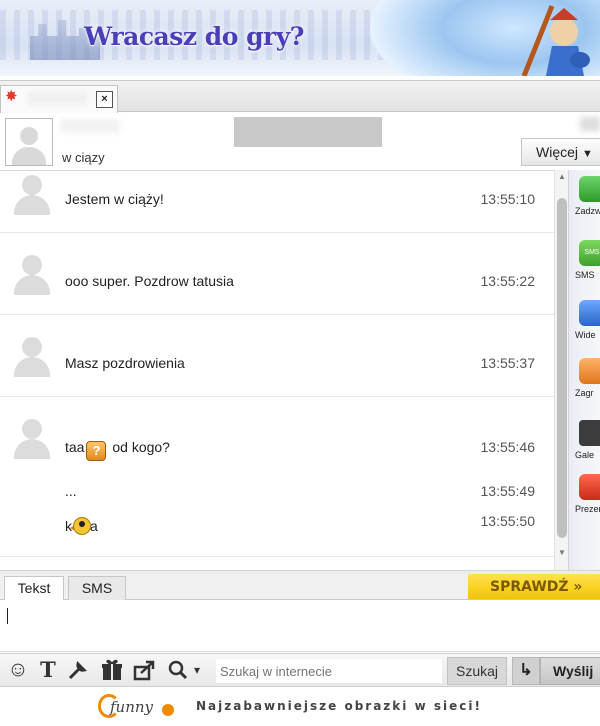 The height and width of the screenshot is (726, 600). I want to click on search-button: Szukaj, so click(477, 671).